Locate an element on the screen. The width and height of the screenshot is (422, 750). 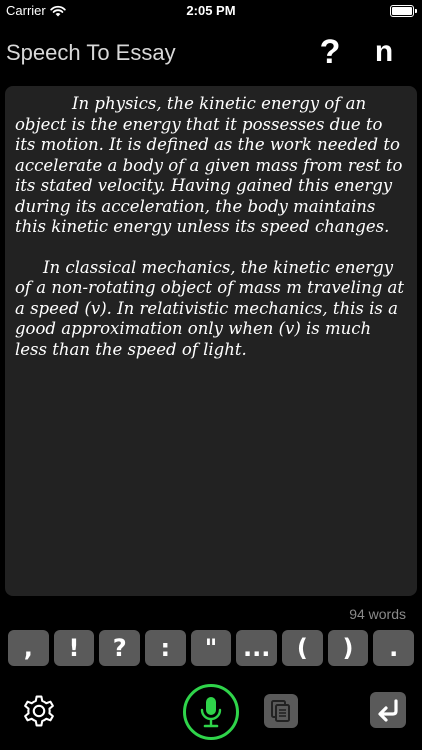
close-paren-key: ) is located at coordinates (348, 648).